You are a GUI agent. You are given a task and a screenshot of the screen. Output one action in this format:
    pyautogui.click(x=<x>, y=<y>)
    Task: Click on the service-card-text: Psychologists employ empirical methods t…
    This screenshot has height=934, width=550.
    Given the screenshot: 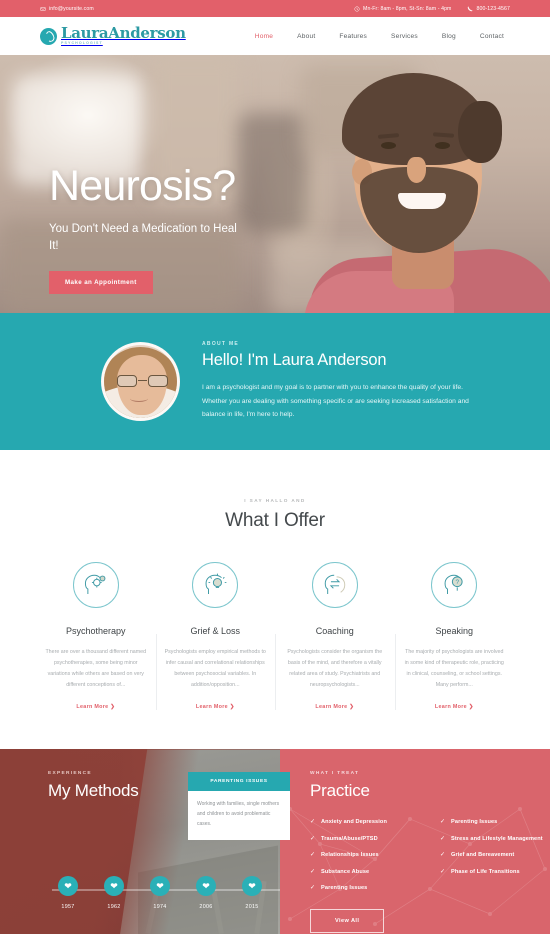 What is the action you would take?
    pyautogui.click(x=215, y=669)
    